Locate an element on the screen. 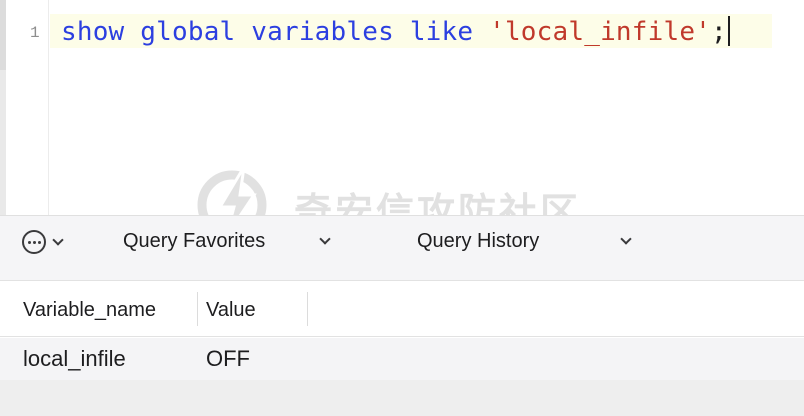 The height and width of the screenshot is (416, 804). query-history-label: Query History is located at coordinates (478, 240).